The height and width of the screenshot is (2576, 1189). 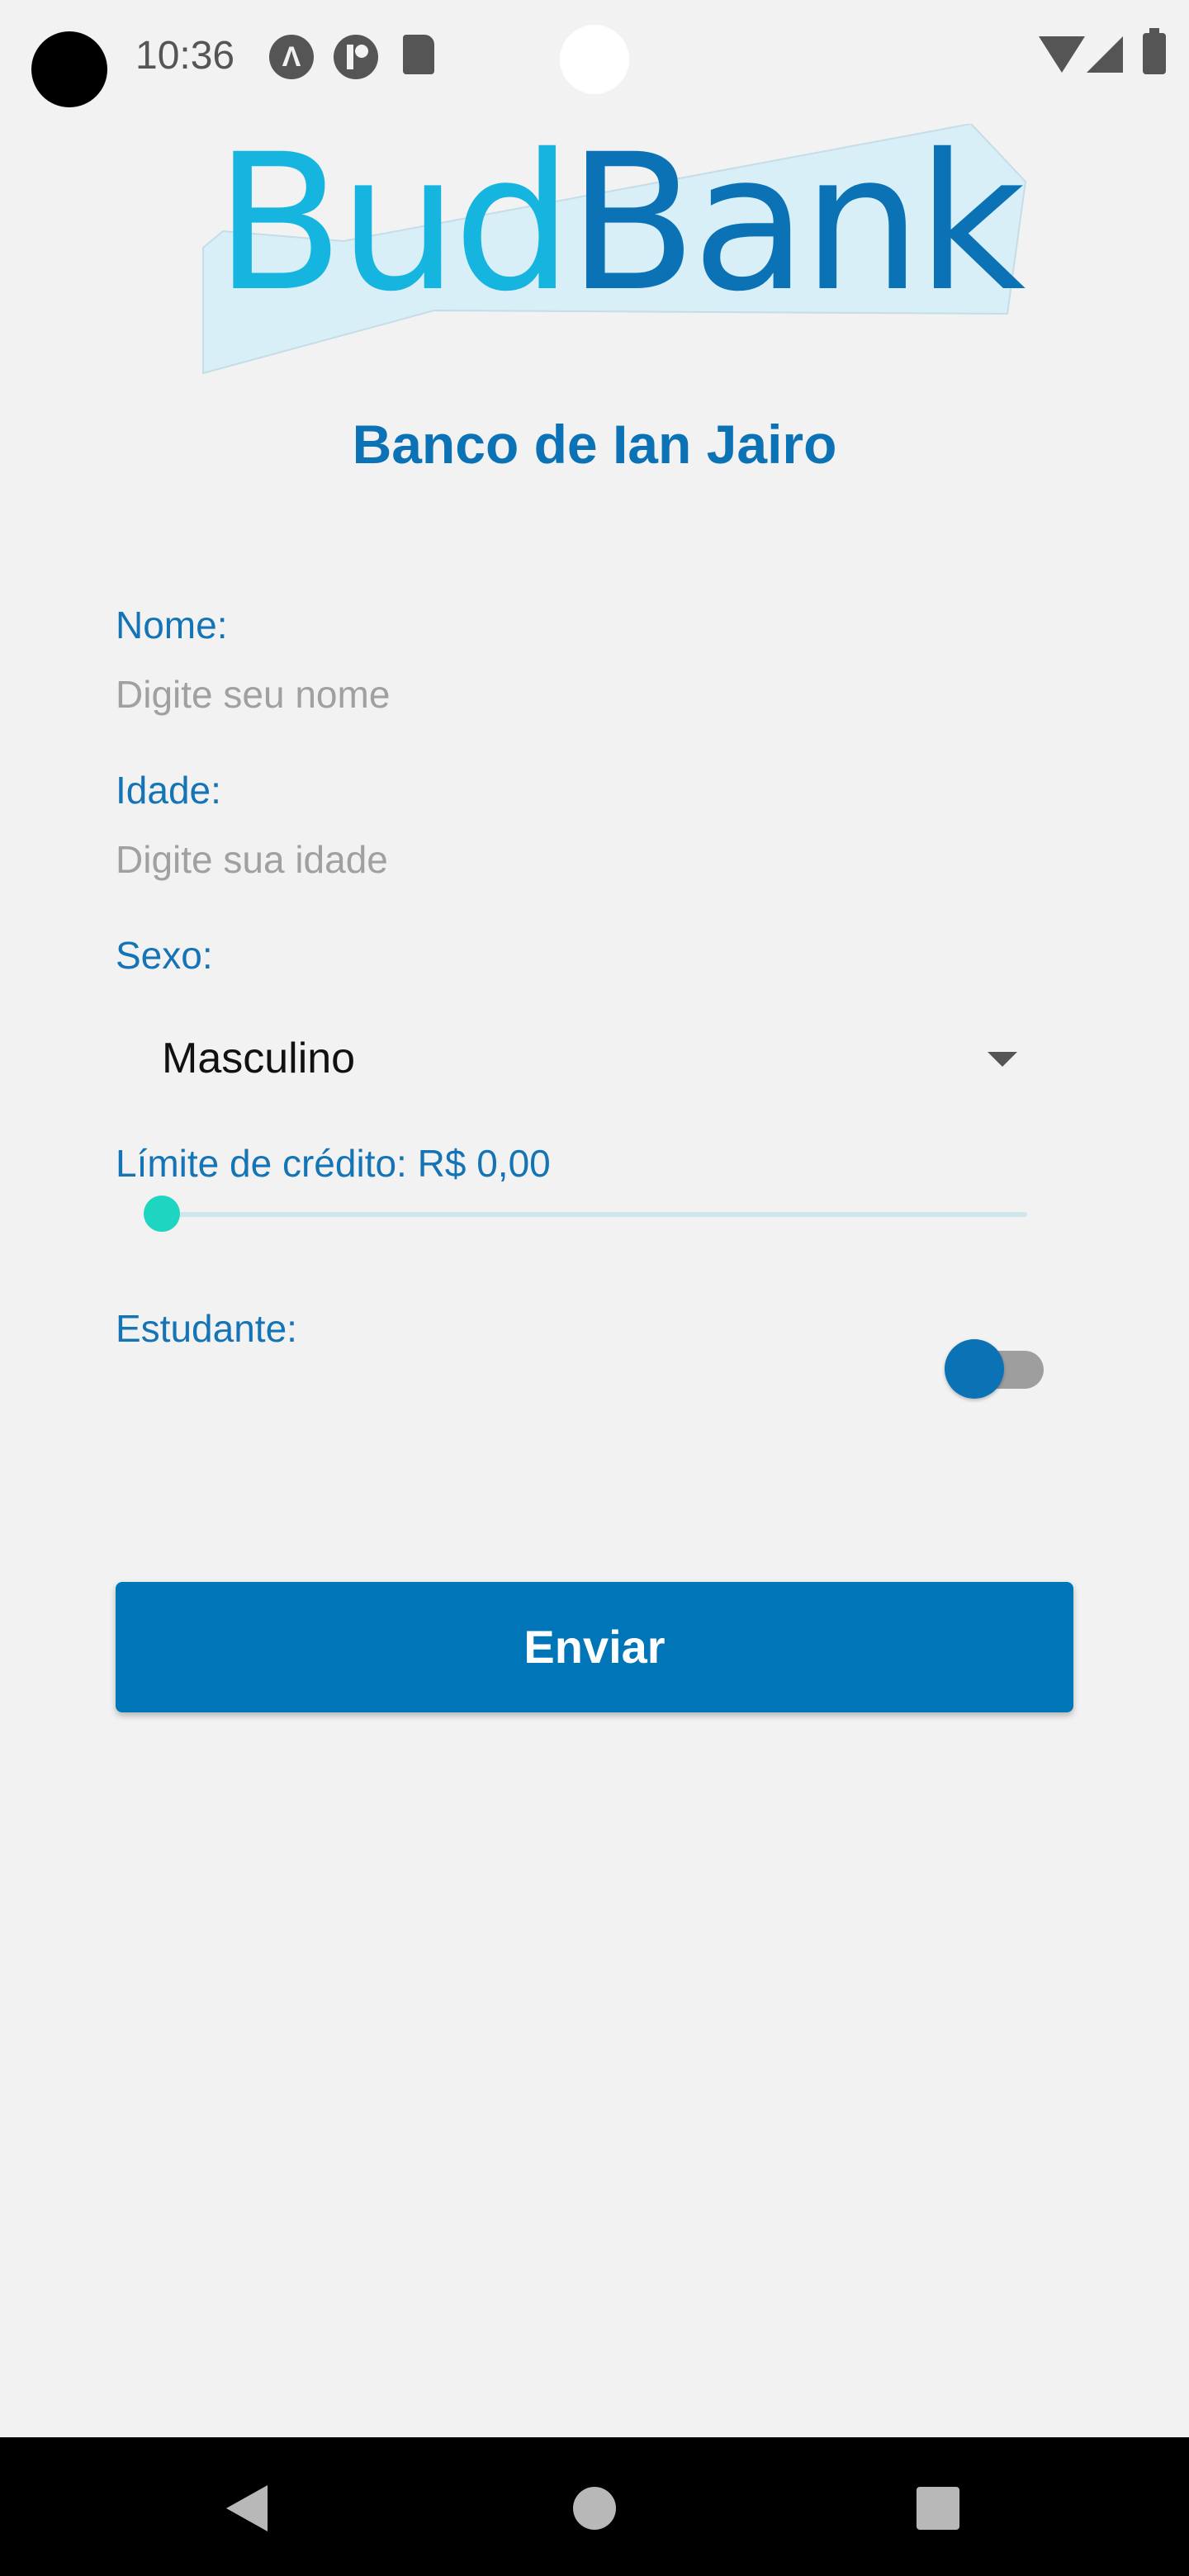 I want to click on credit-limit-label: Límite de crédito: R$ 0,00, so click(x=333, y=1163).